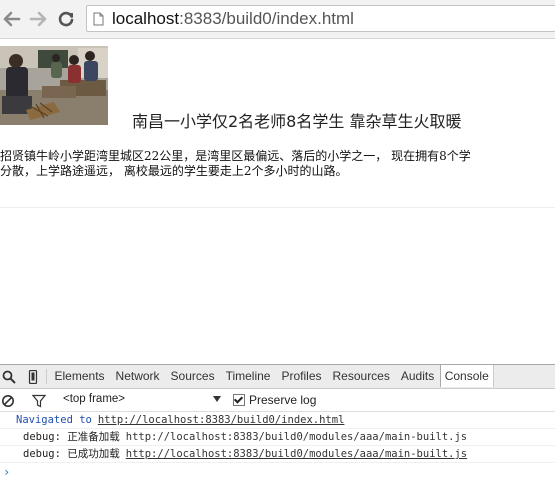 This screenshot has width=555, height=483. What do you see at coordinates (79, 376) in the screenshot?
I see `tab-elements: Elements` at bounding box center [79, 376].